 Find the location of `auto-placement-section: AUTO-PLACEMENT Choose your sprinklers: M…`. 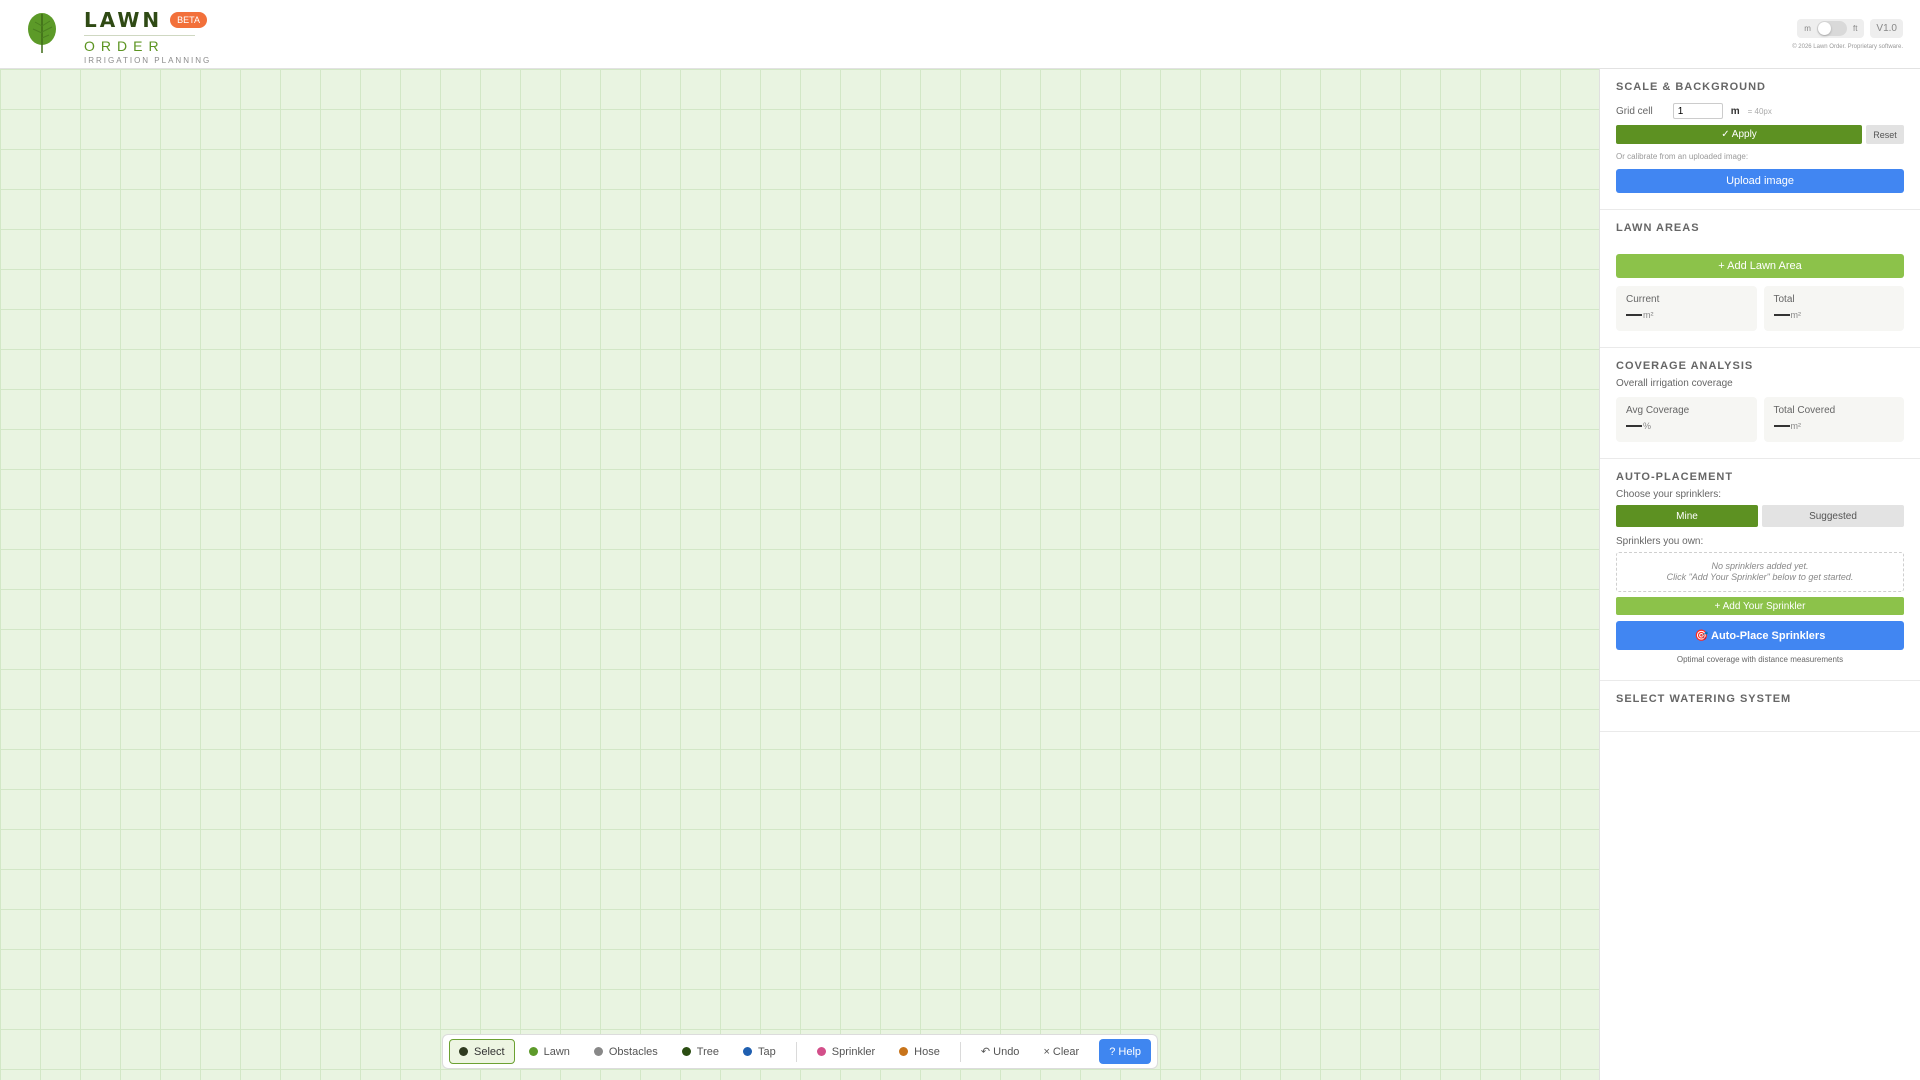

auto-placement-section: AUTO-PLACEMENT Choose your sprinklers: M… is located at coordinates (1760, 570).